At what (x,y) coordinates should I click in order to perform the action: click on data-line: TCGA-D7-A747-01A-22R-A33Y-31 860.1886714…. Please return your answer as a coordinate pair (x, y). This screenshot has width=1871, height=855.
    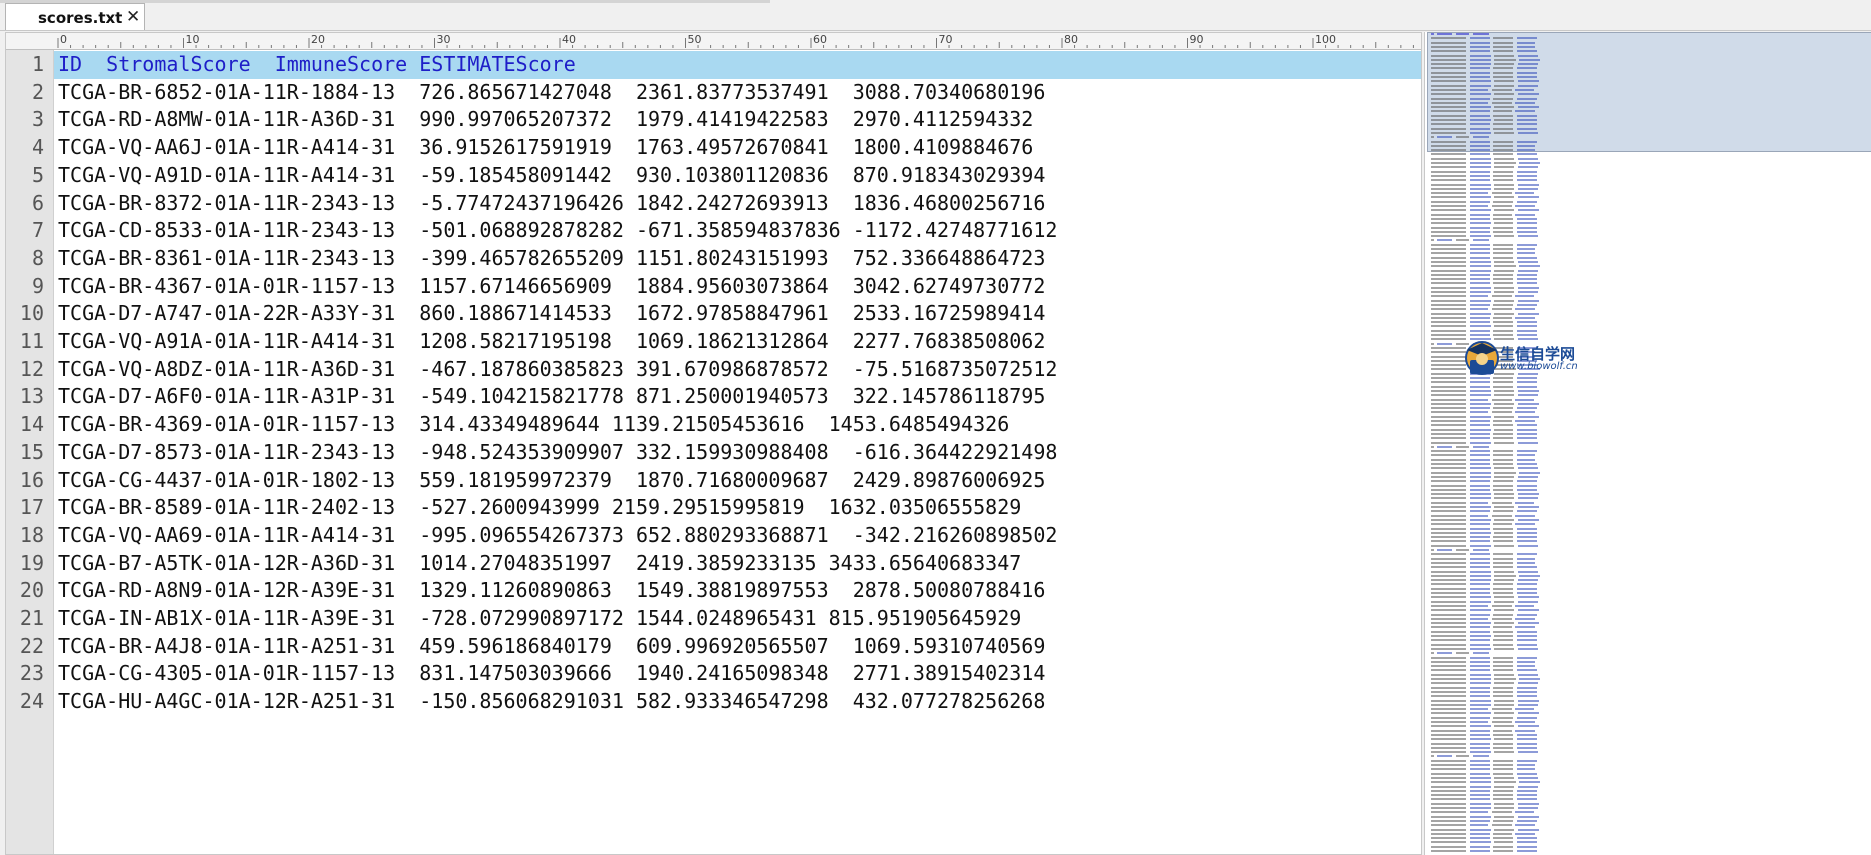
    Looking at the image, I should click on (551, 314).